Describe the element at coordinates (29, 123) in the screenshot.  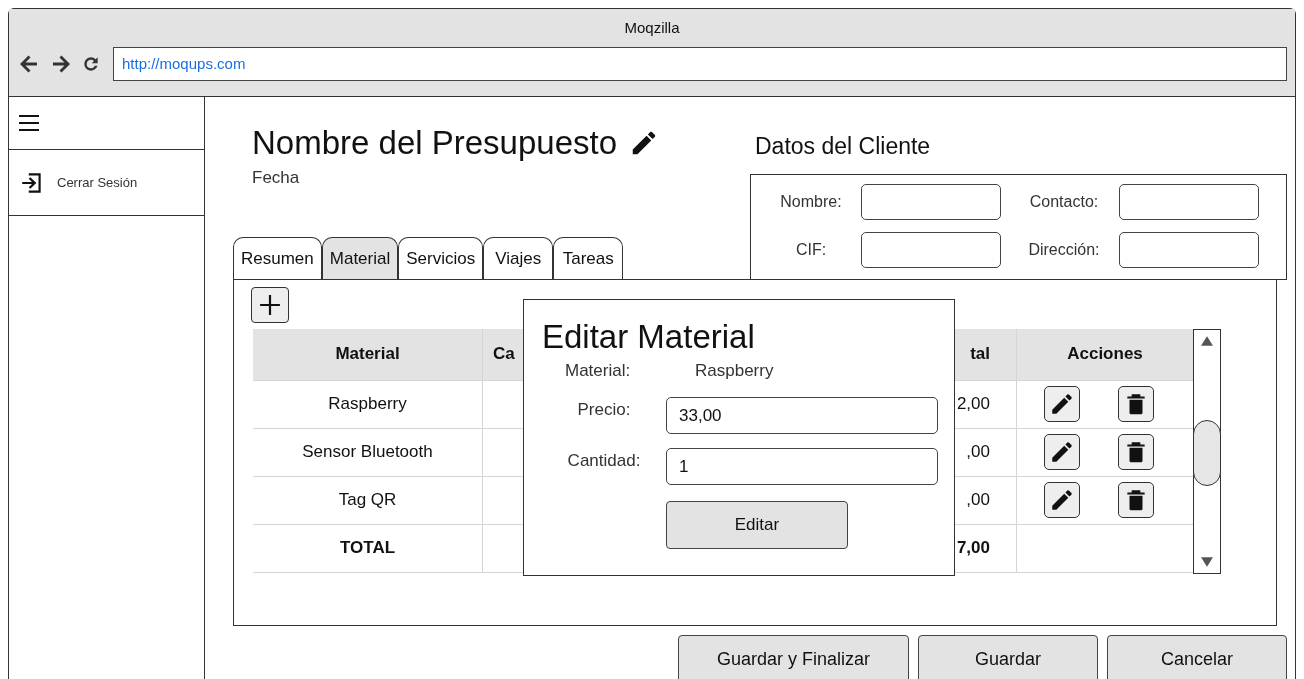
I see `menu-icon` at that location.